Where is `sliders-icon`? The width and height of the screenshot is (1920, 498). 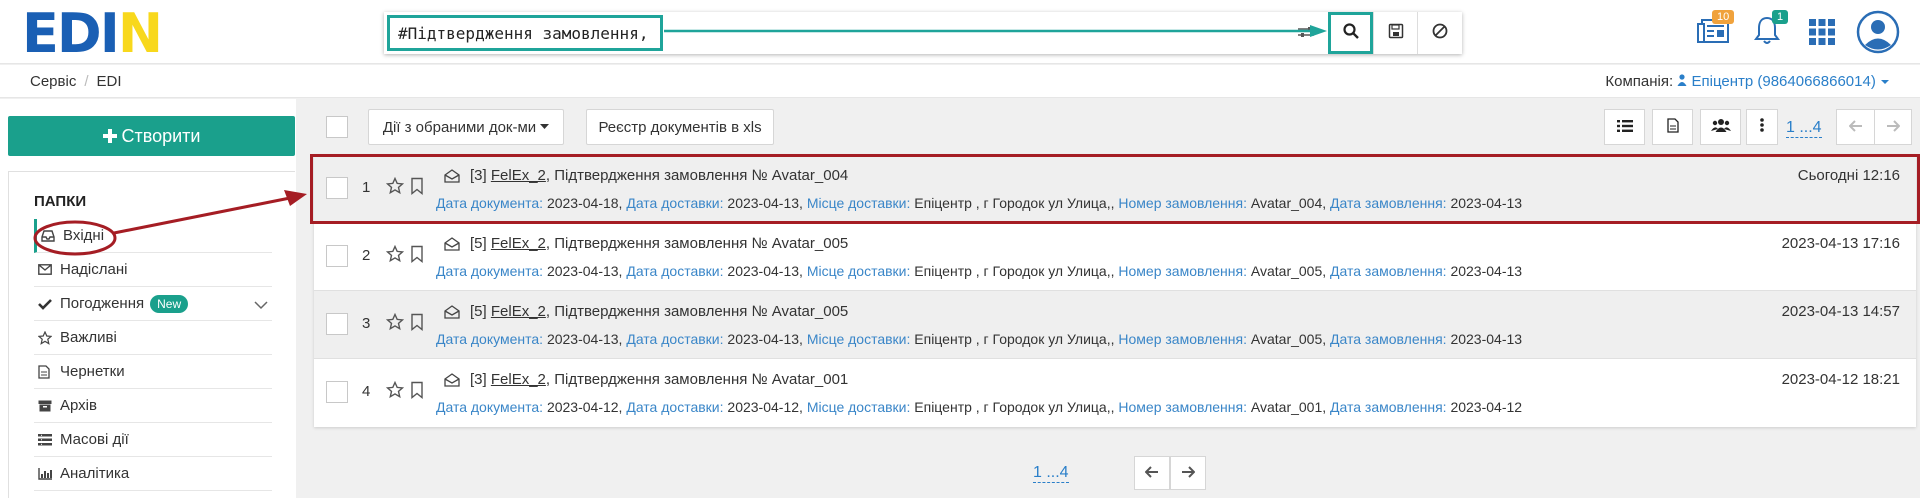 sliders-icon is located at coordinates (1306, 34).